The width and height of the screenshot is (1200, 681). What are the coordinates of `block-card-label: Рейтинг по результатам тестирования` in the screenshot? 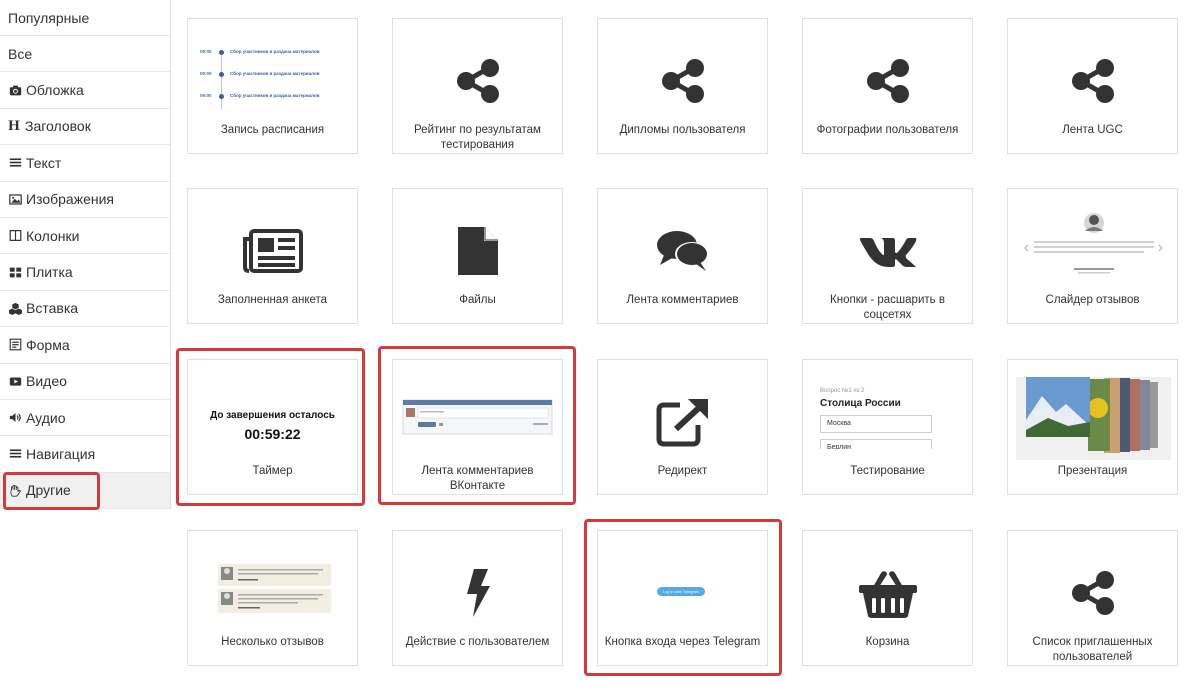 It's located at (477, 137).